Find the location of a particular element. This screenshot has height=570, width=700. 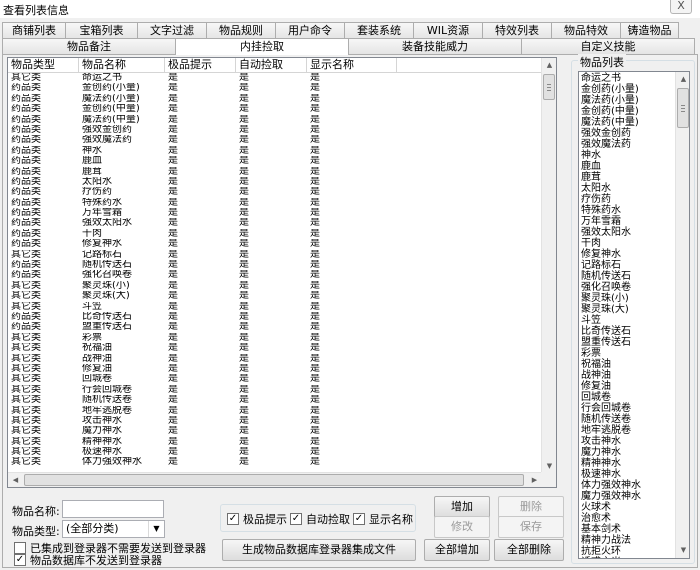

table-row: 药品类 金创药(中量) 是 是 是 is located at coordinates (275, 109).